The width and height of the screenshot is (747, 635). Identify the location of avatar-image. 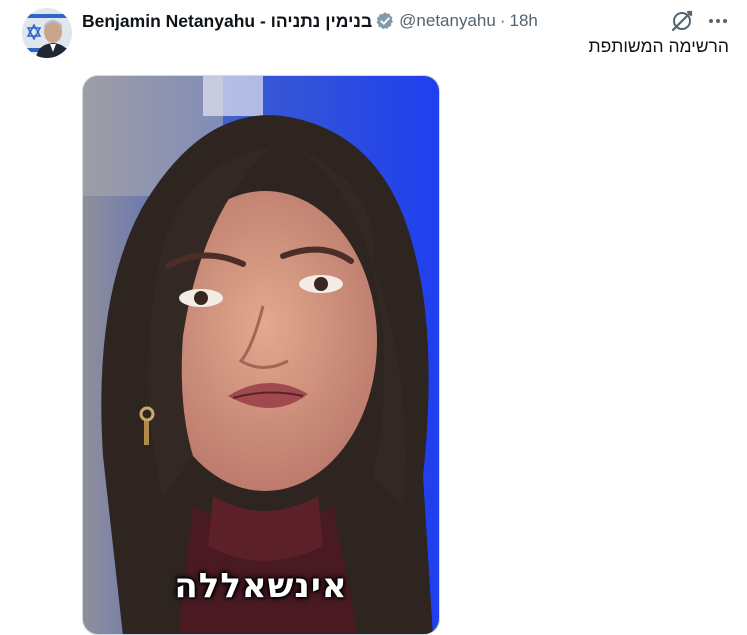
(47, 33).